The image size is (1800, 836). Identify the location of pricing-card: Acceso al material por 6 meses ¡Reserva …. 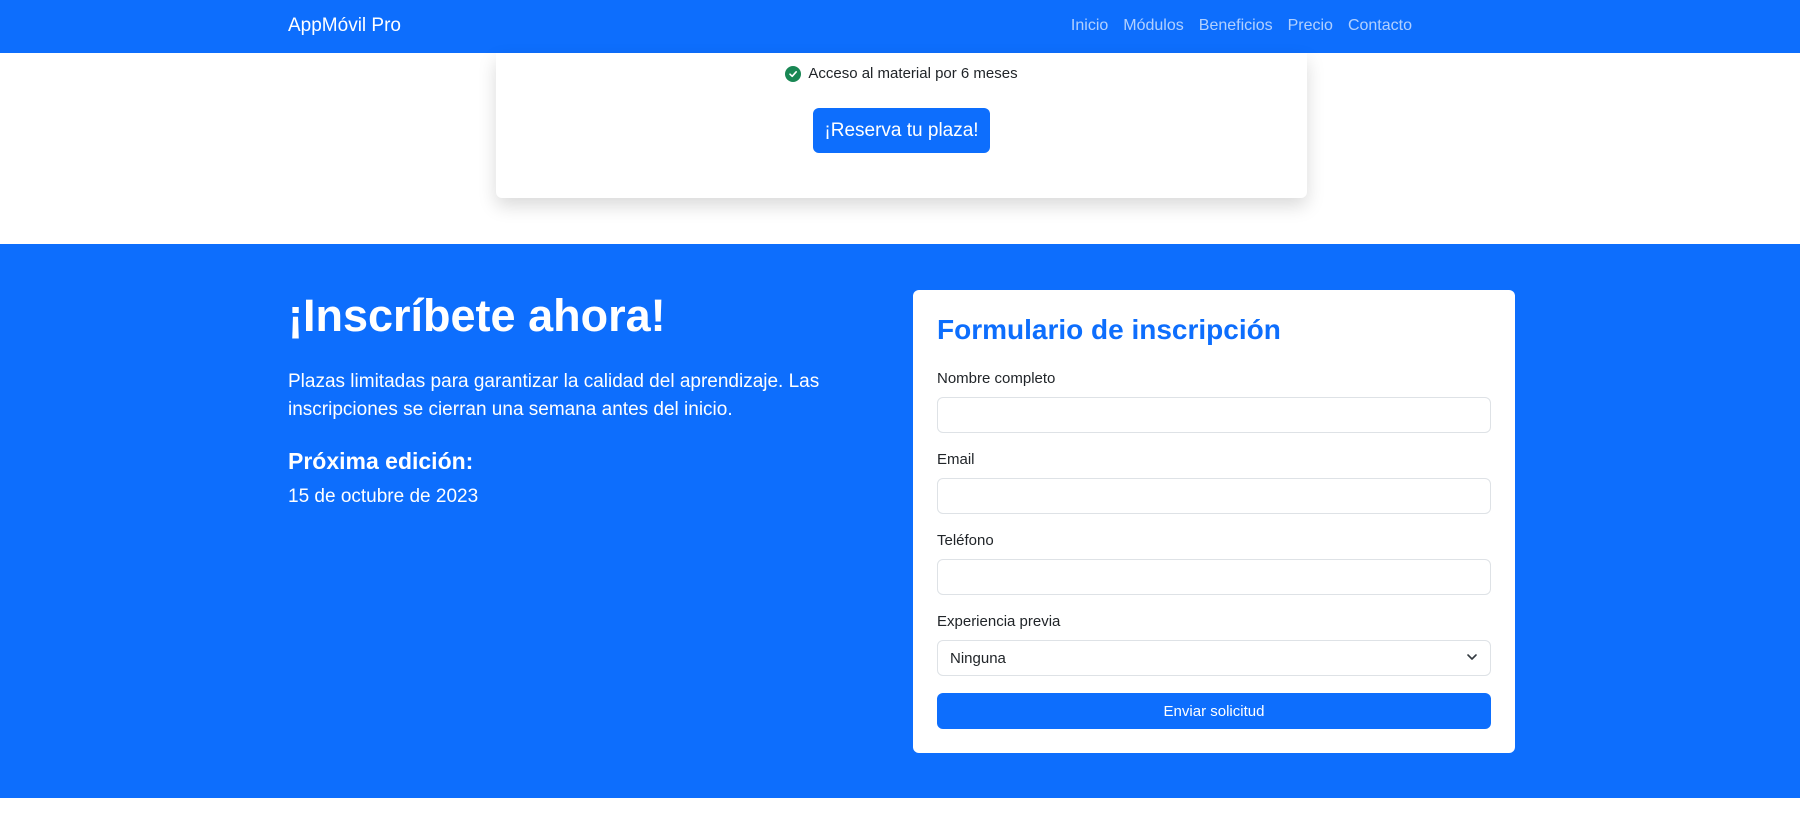
(901, 125).